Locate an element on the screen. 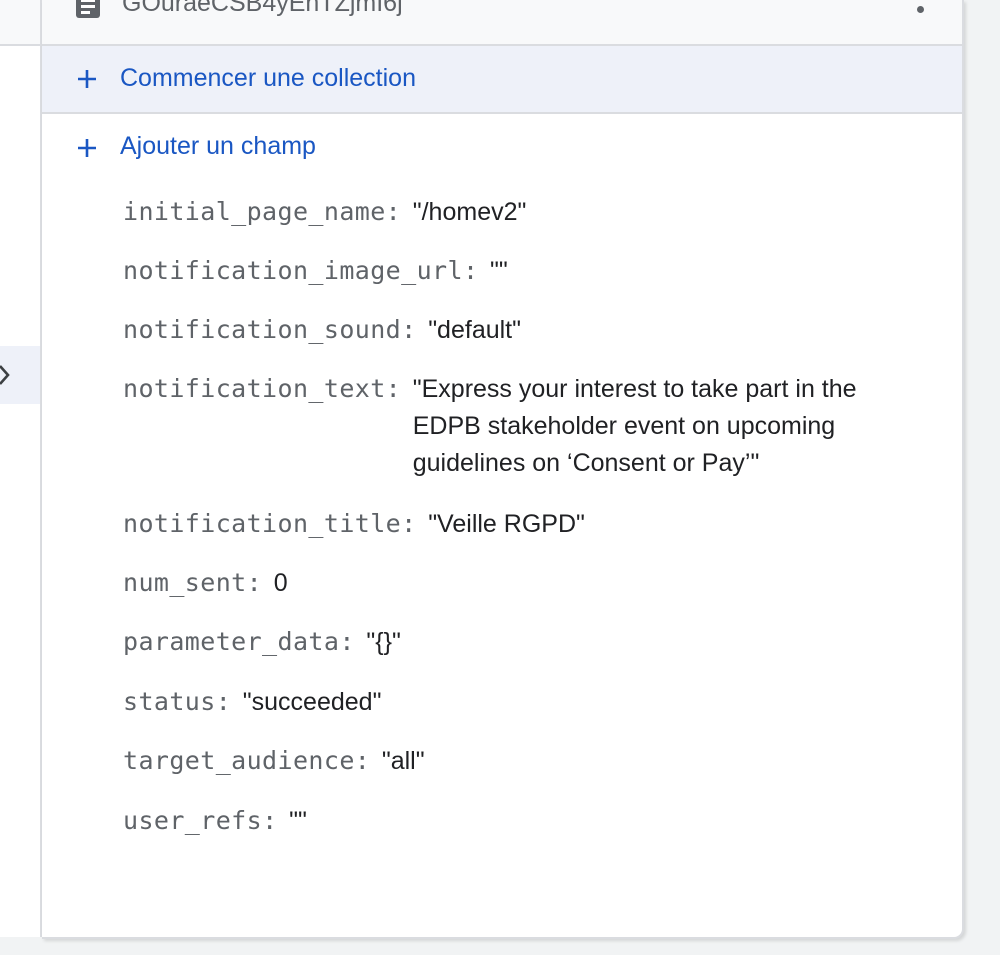  document-header: GOuraeCSB4yEnTZjmI6j is located at coordinates (502, 23).